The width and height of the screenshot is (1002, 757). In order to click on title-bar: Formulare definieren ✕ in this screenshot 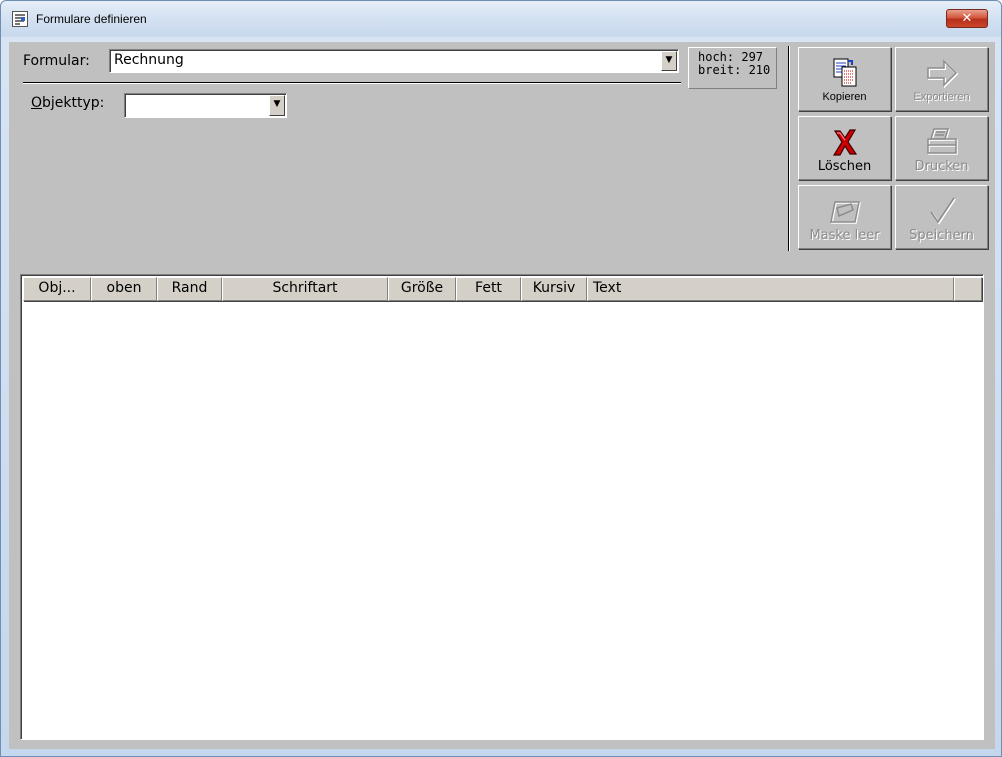, I will do `click(501, 19)`.